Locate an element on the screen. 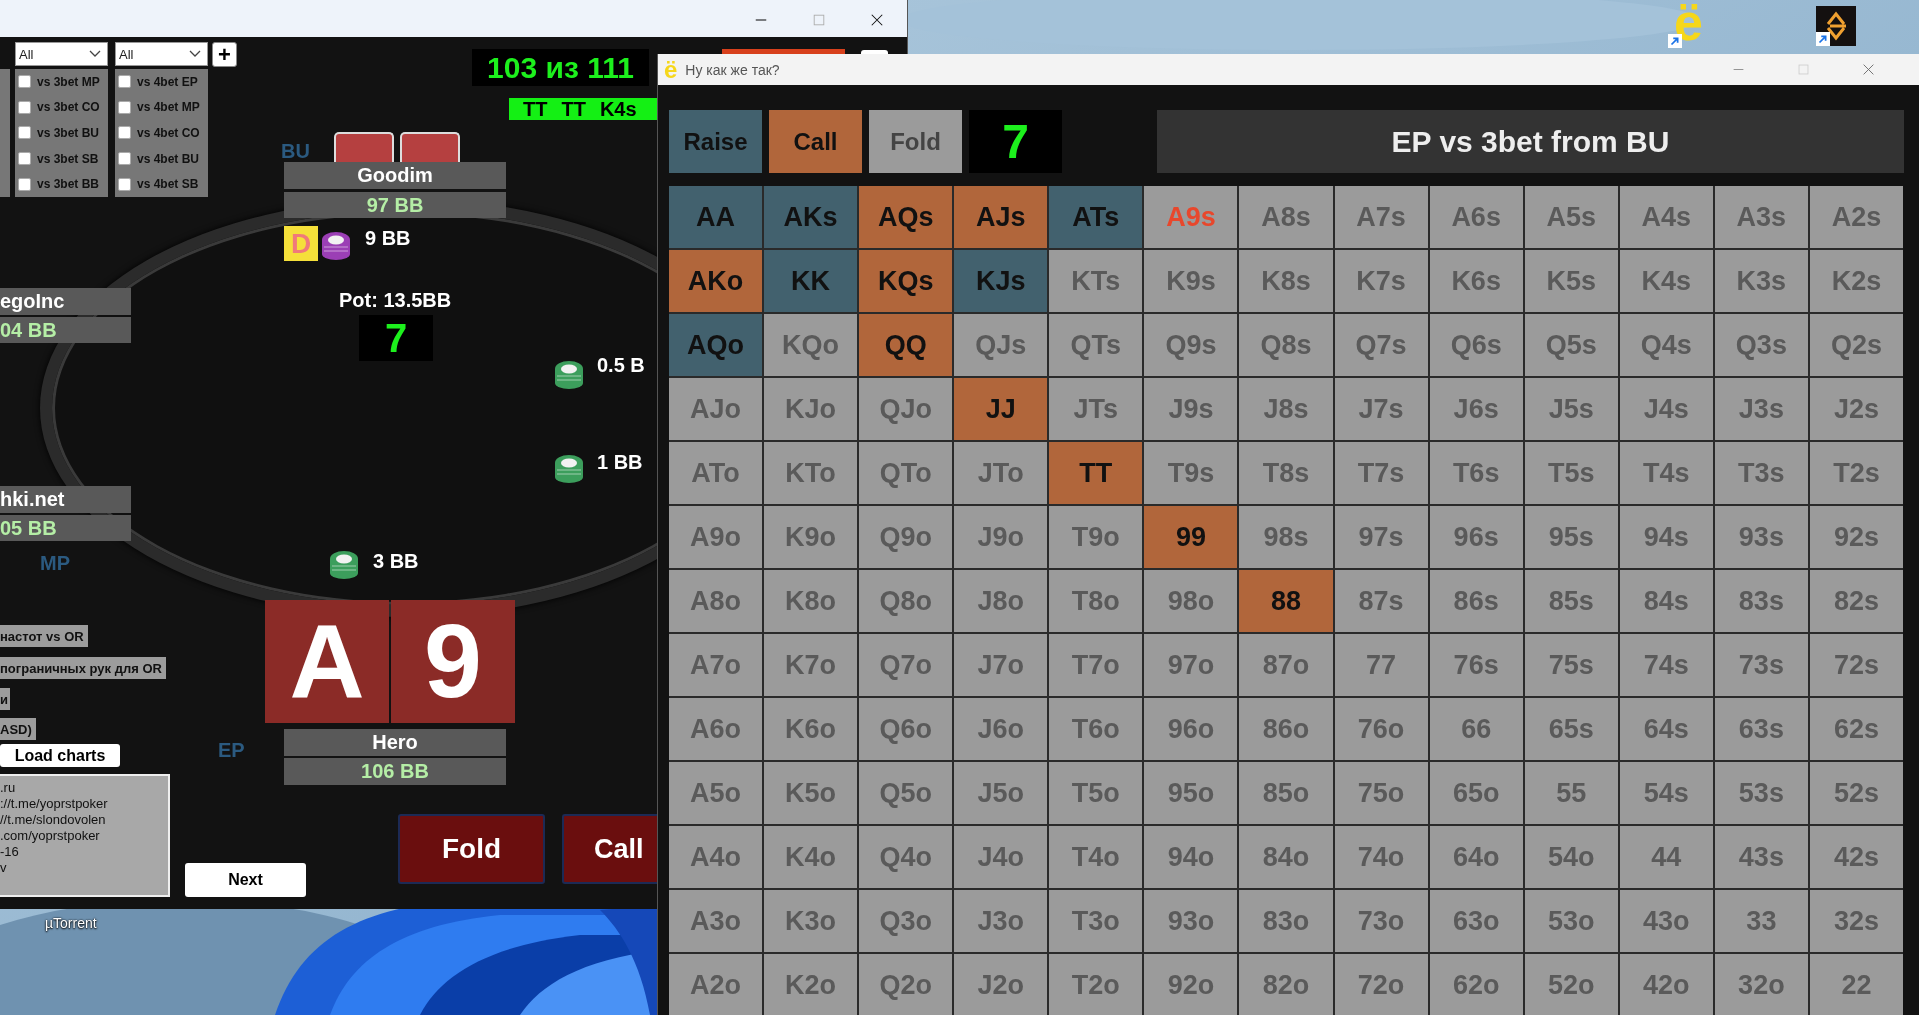 Image resolution: width=1919 pixels, height=1015 pixels. hand-cell: 94s is located at coordinates (1666, 537).